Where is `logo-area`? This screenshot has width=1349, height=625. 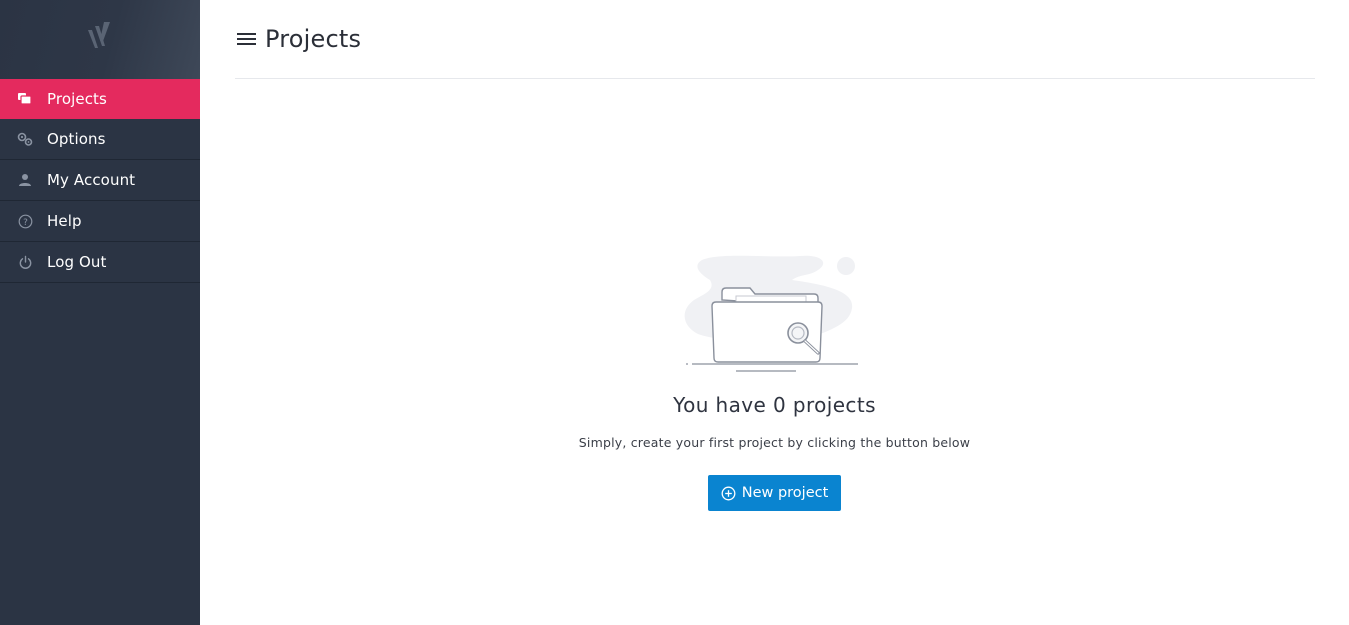 logo-area is located at coordinates (100, 39).